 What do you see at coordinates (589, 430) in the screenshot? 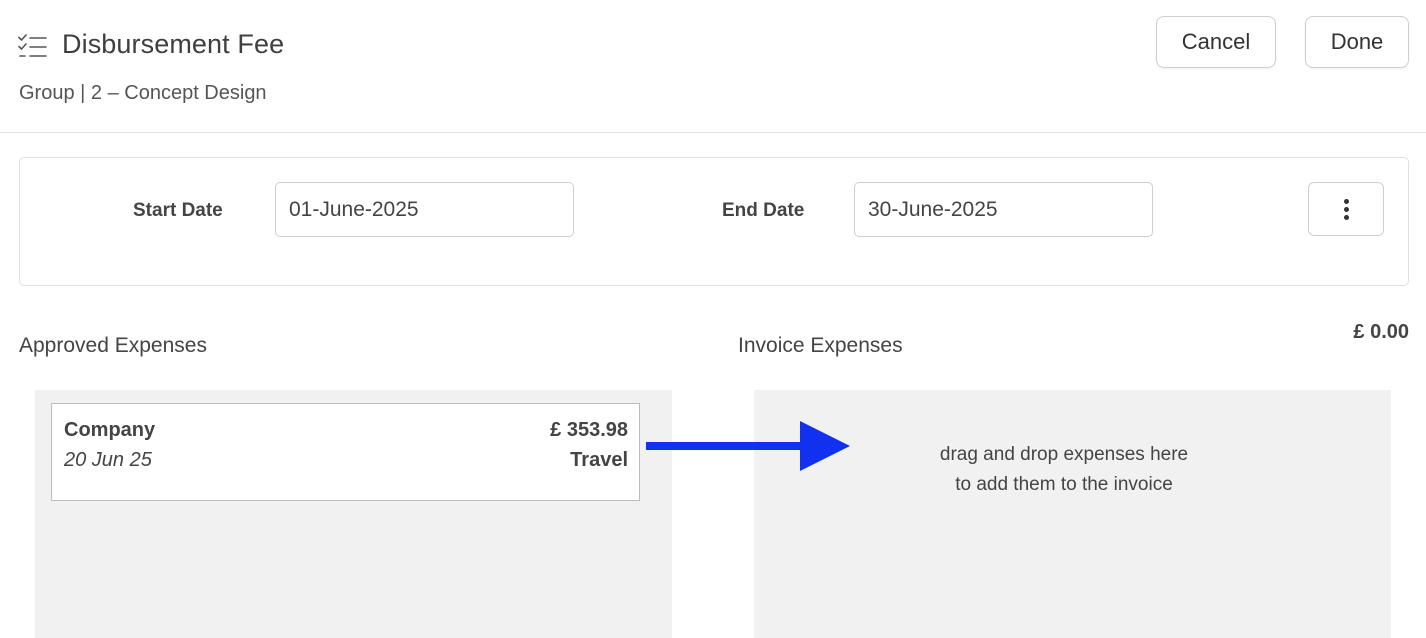
I see `expense-amount: £ 353.98` at bounding box center [589, 430].